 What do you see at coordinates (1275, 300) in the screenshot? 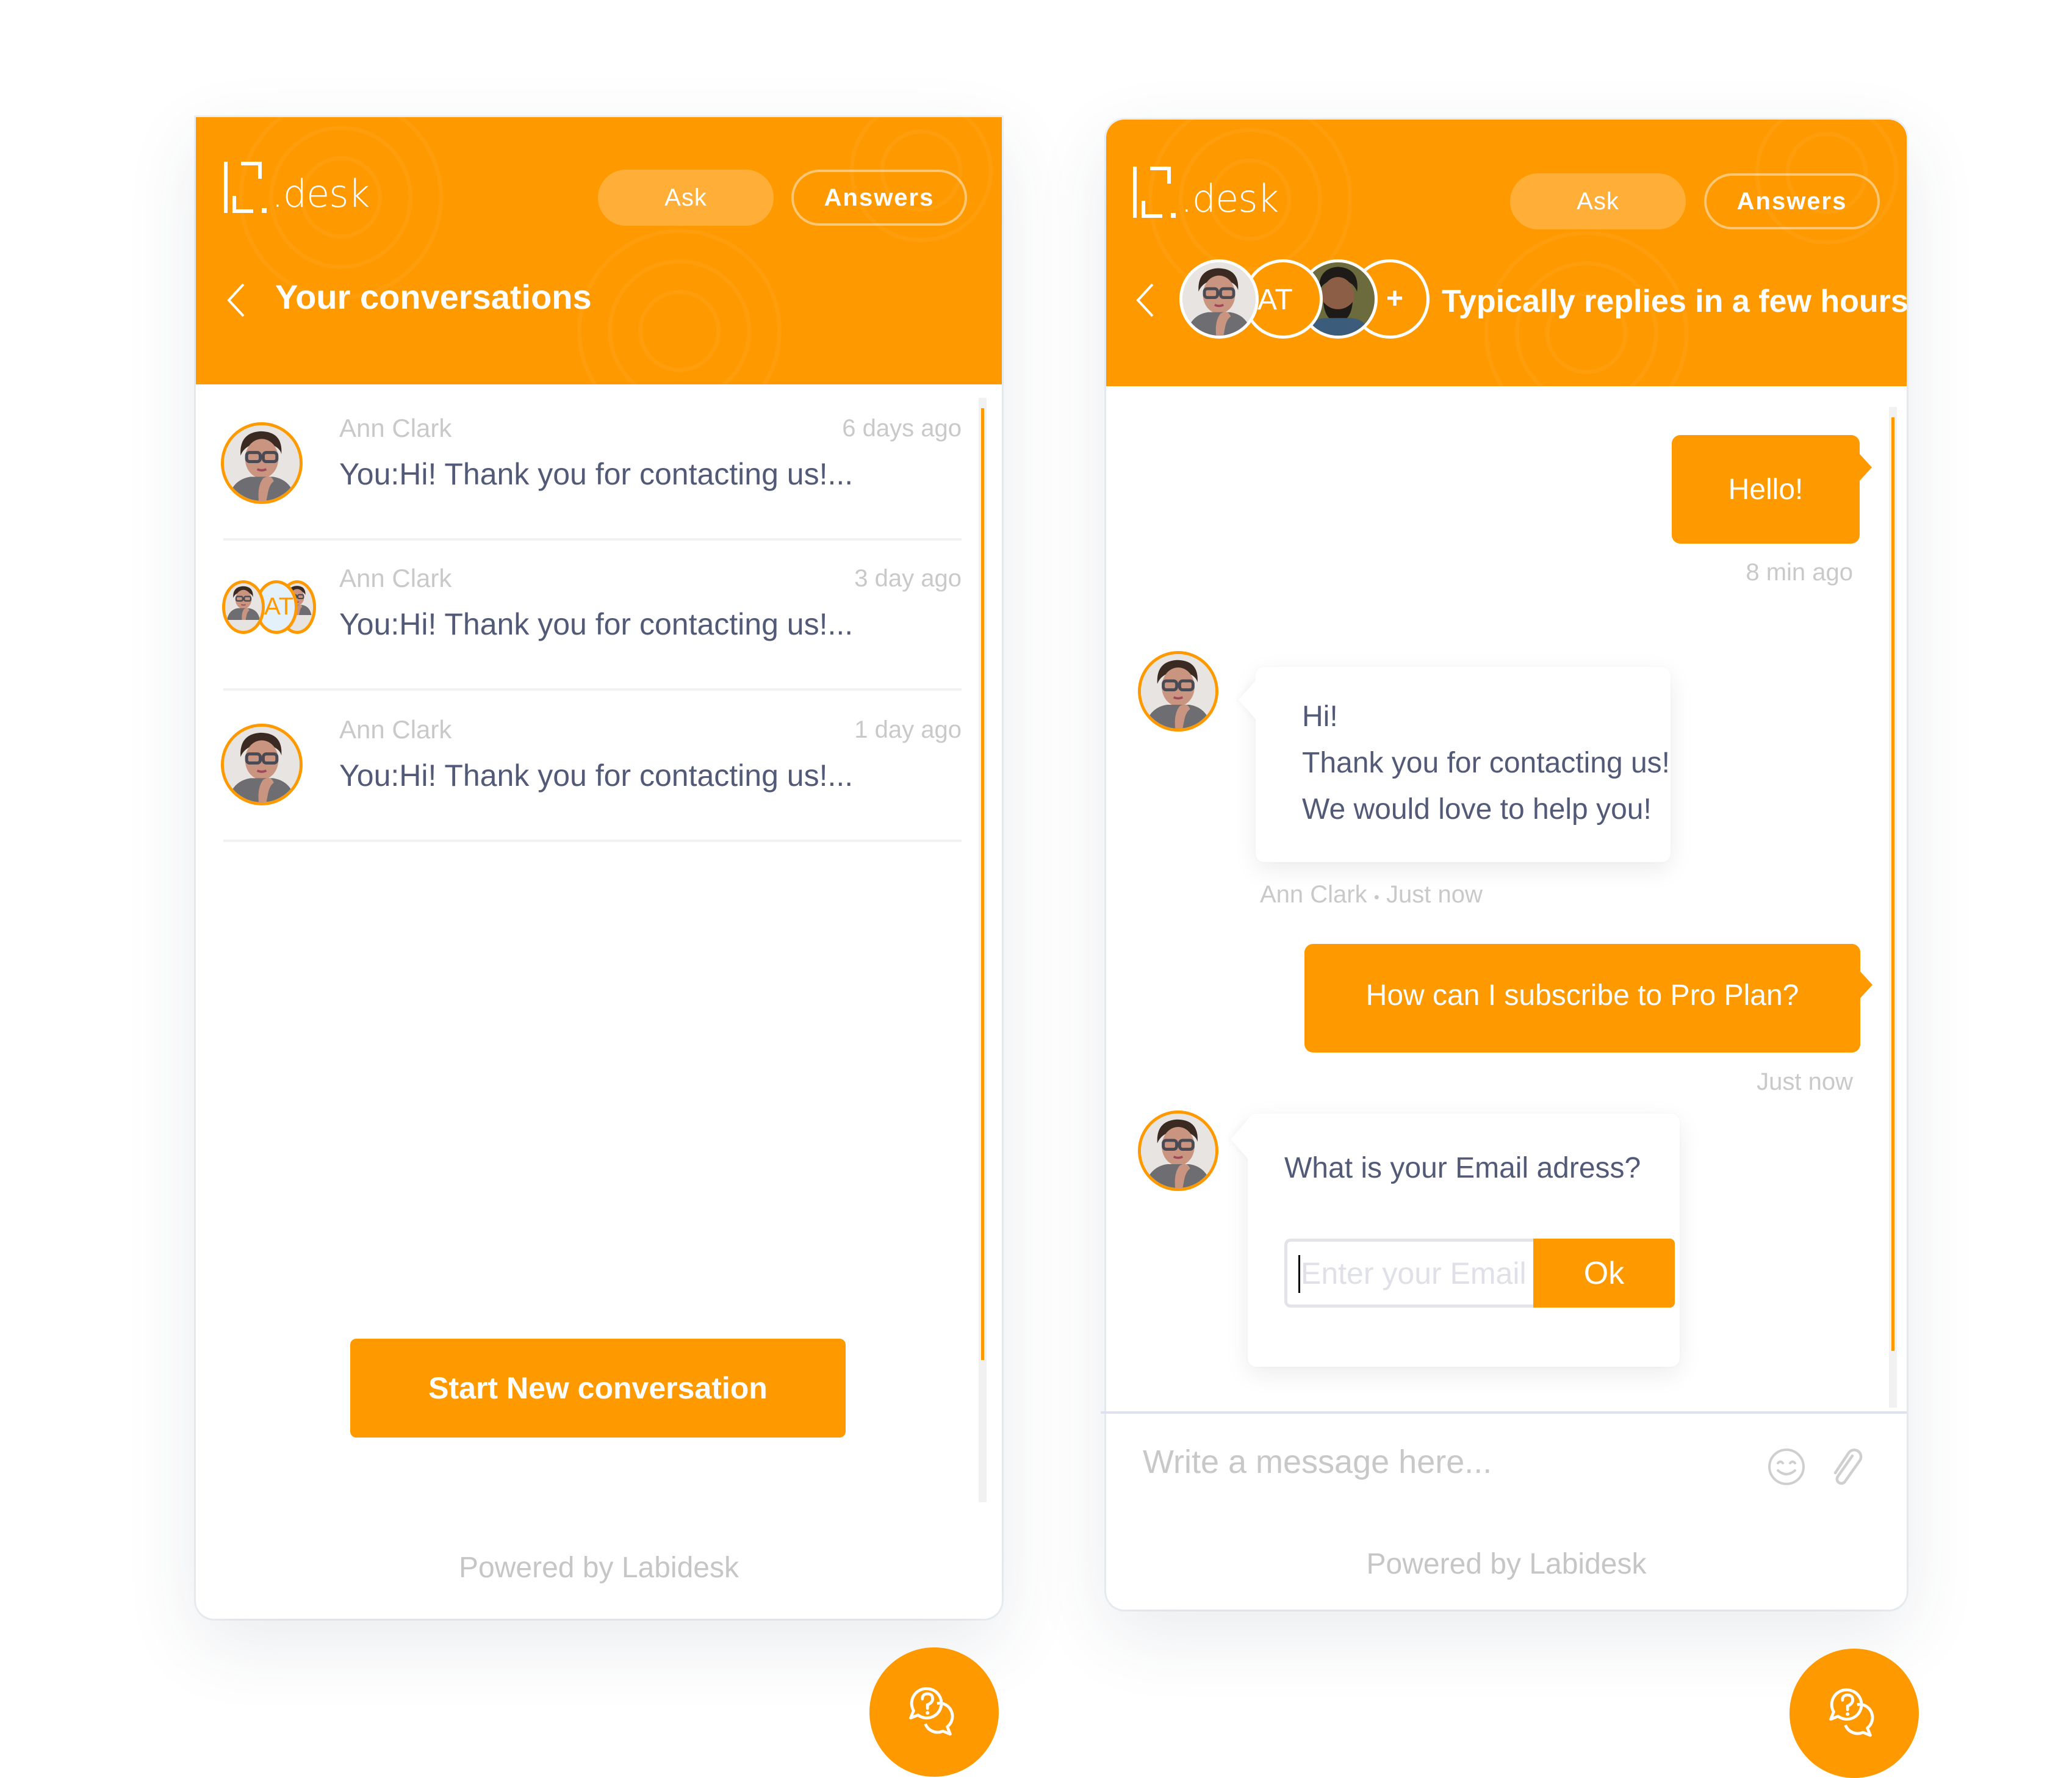
I see `agent-initials: AT` at bounding box center [1275, 300].